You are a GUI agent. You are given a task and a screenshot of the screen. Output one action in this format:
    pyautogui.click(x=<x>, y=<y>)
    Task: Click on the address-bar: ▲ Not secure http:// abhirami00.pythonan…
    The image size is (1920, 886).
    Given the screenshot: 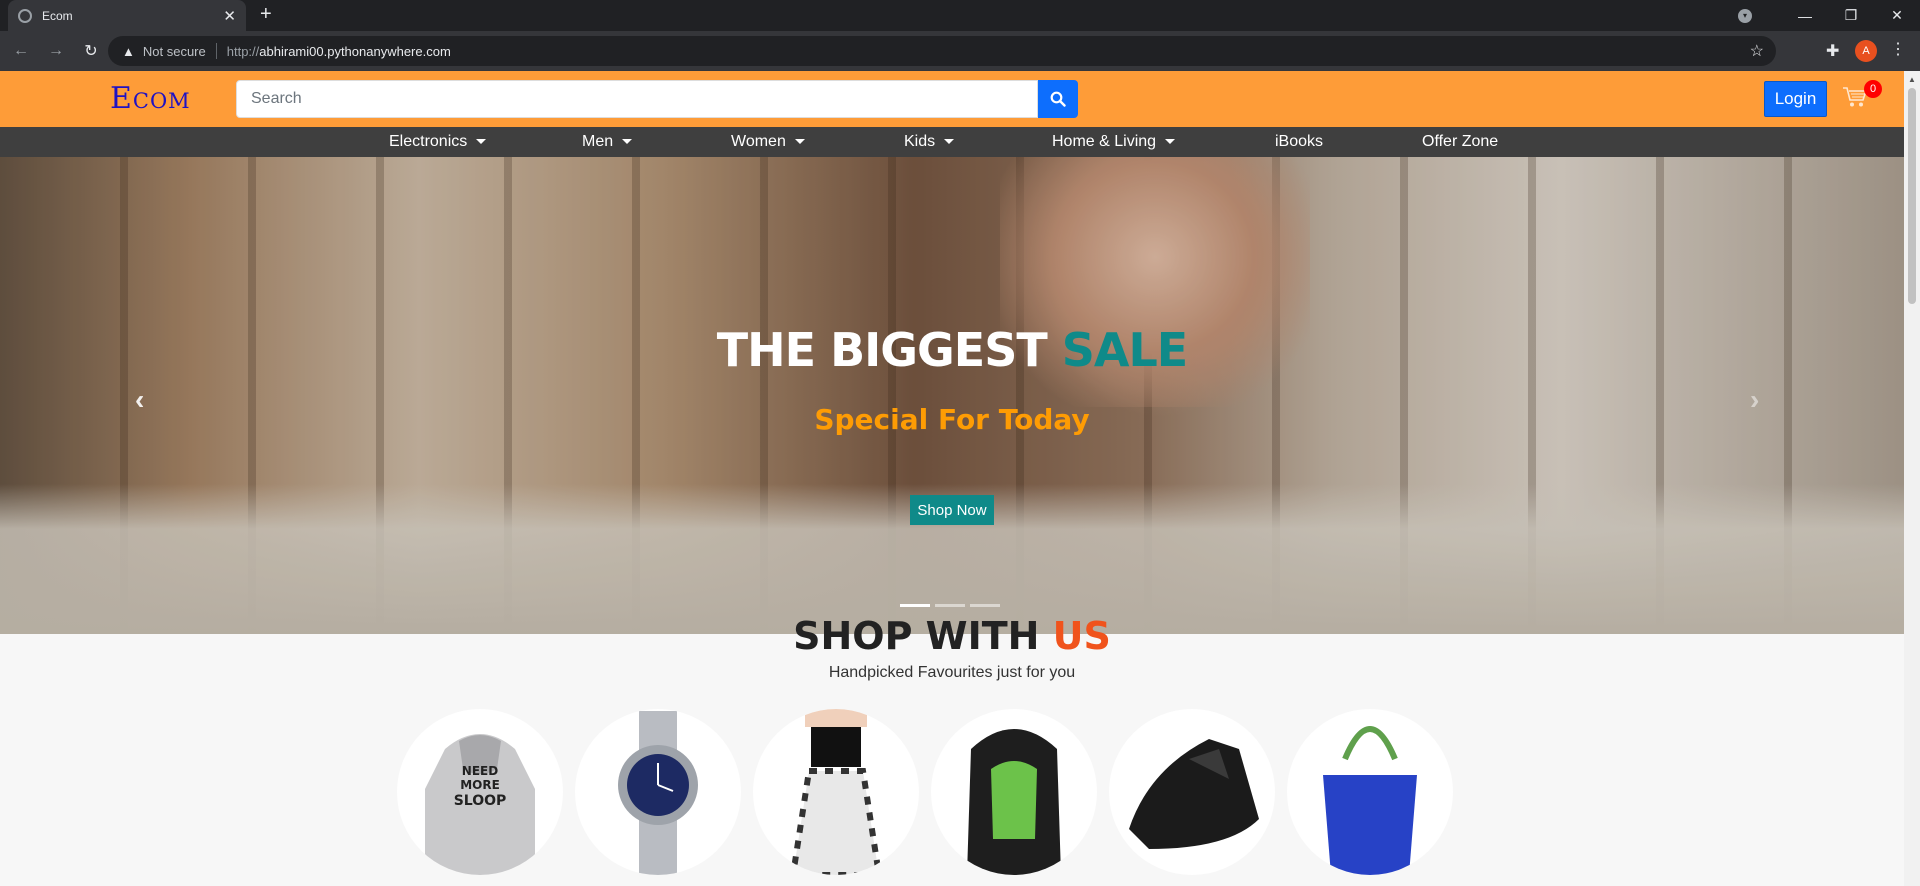 What is the action you would take?
    pyautogui.click(x=942, y=51)
    